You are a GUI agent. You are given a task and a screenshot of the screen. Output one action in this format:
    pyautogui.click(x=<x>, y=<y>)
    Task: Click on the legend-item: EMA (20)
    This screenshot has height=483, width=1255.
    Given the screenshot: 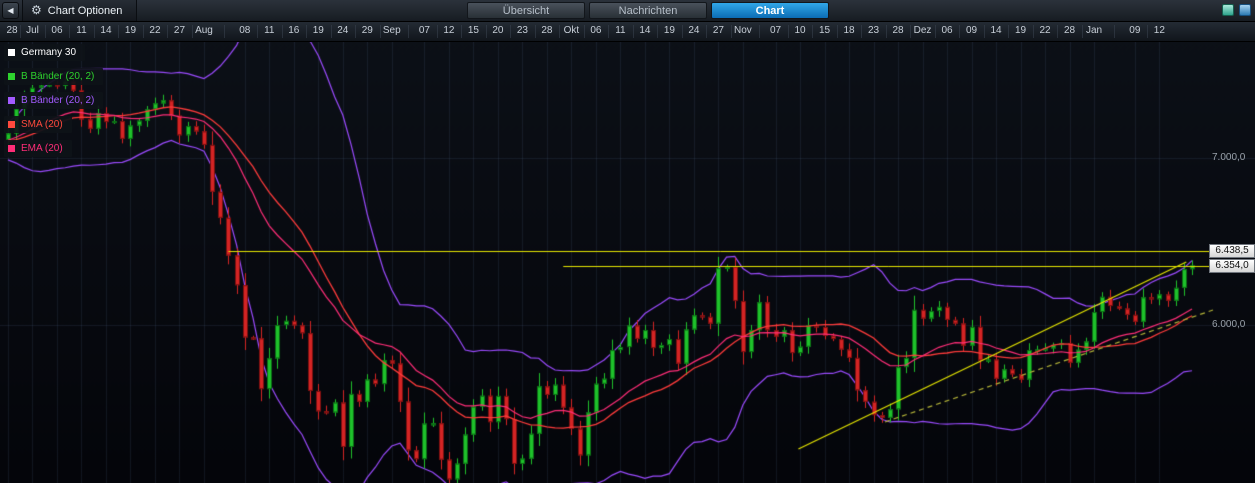 What is the action you would take?
    pyautogui.click(x=38, y=148)
    